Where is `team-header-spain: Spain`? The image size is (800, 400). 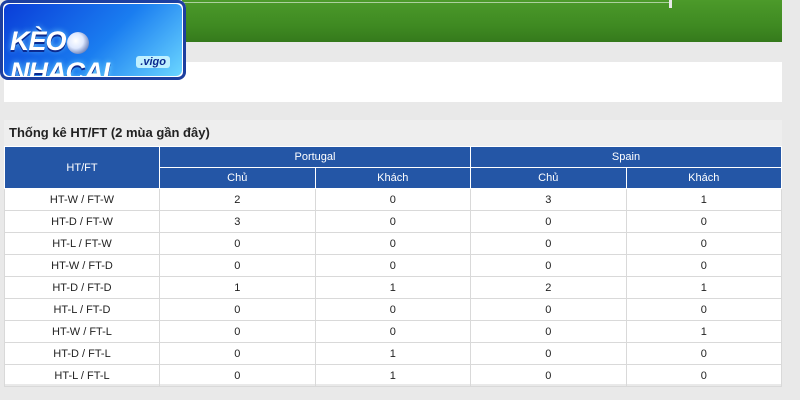
team-header-spain: Spain is located at coordinates (626, 157).